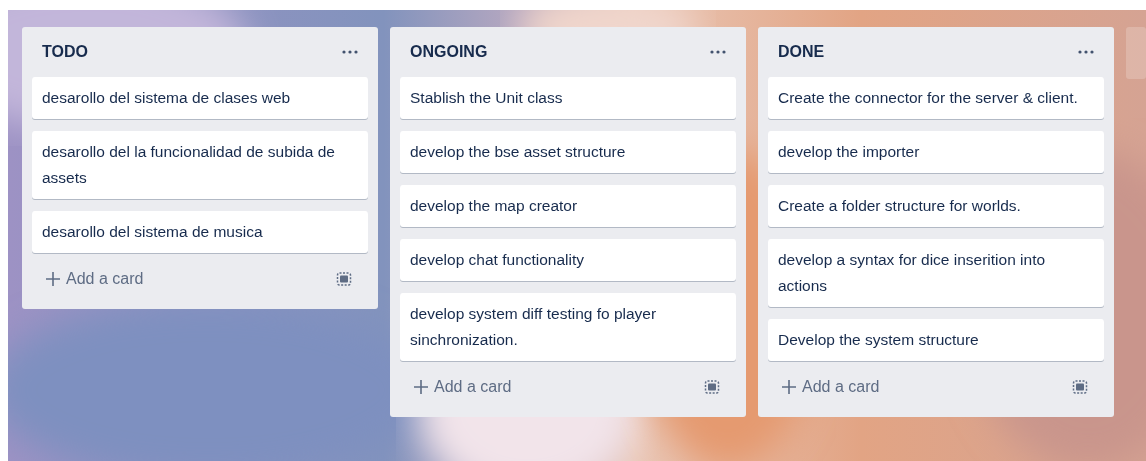  What do you see at coordinates (936, 206) in the screenshot?
I see `task-card: Create a folder structure for worlds.` at bounding box center [936, 206].